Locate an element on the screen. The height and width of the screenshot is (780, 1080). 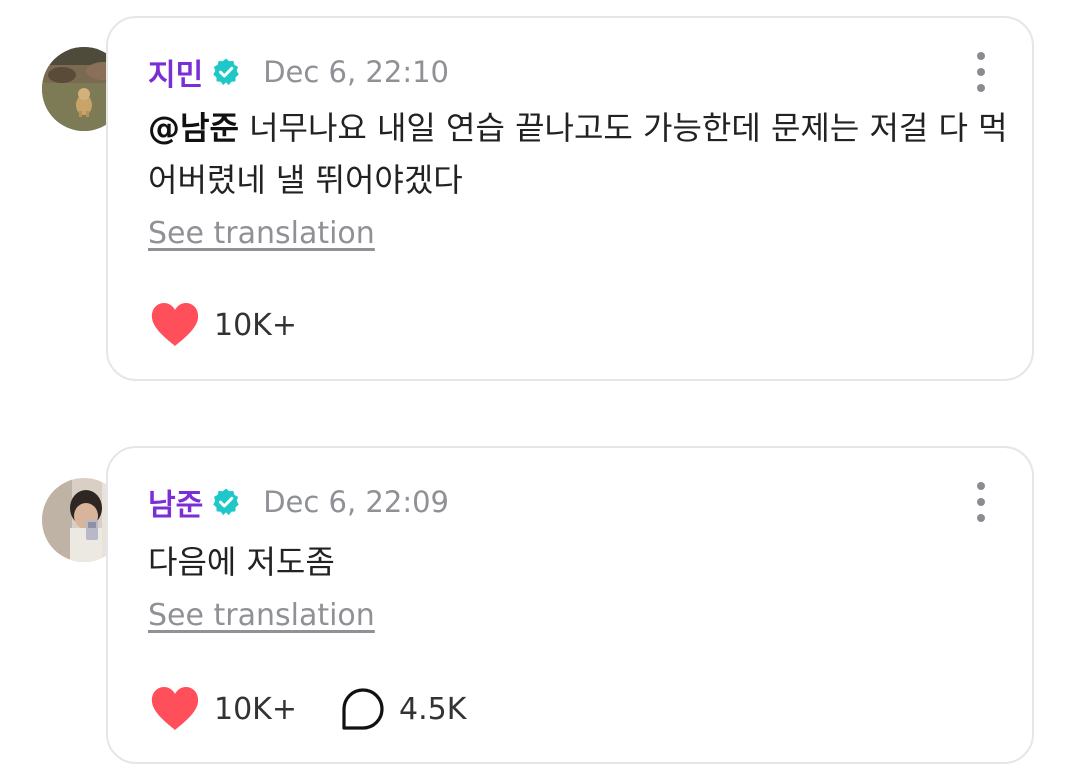
comment-timestamp: Dec 6, 22:10 is located at coordinates (356, 72).